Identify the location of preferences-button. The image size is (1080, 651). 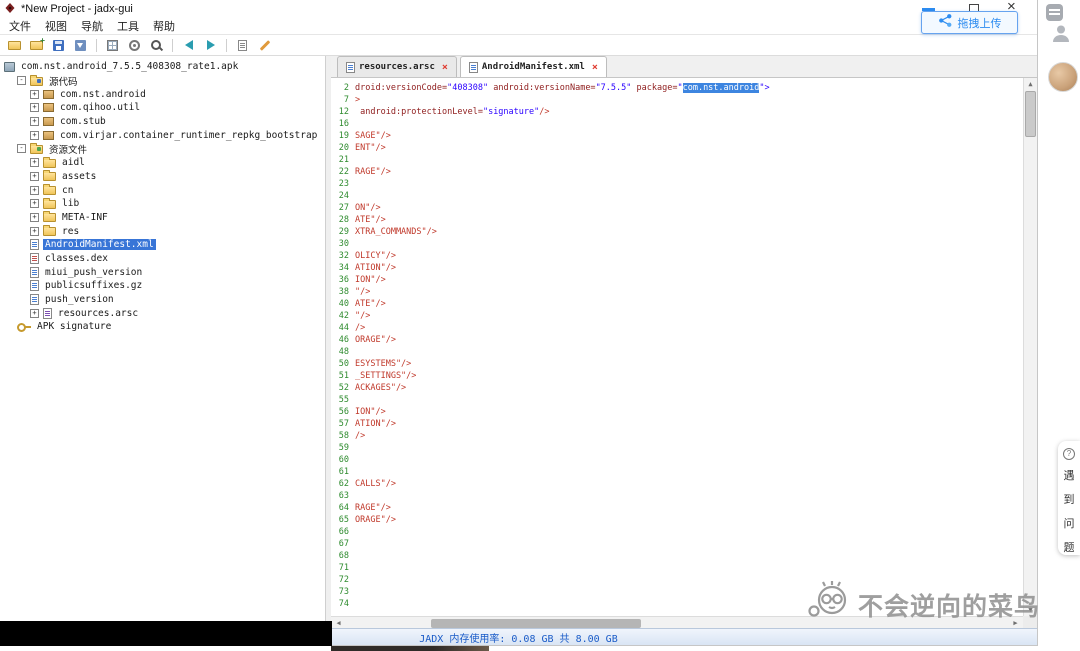
(134, 45).